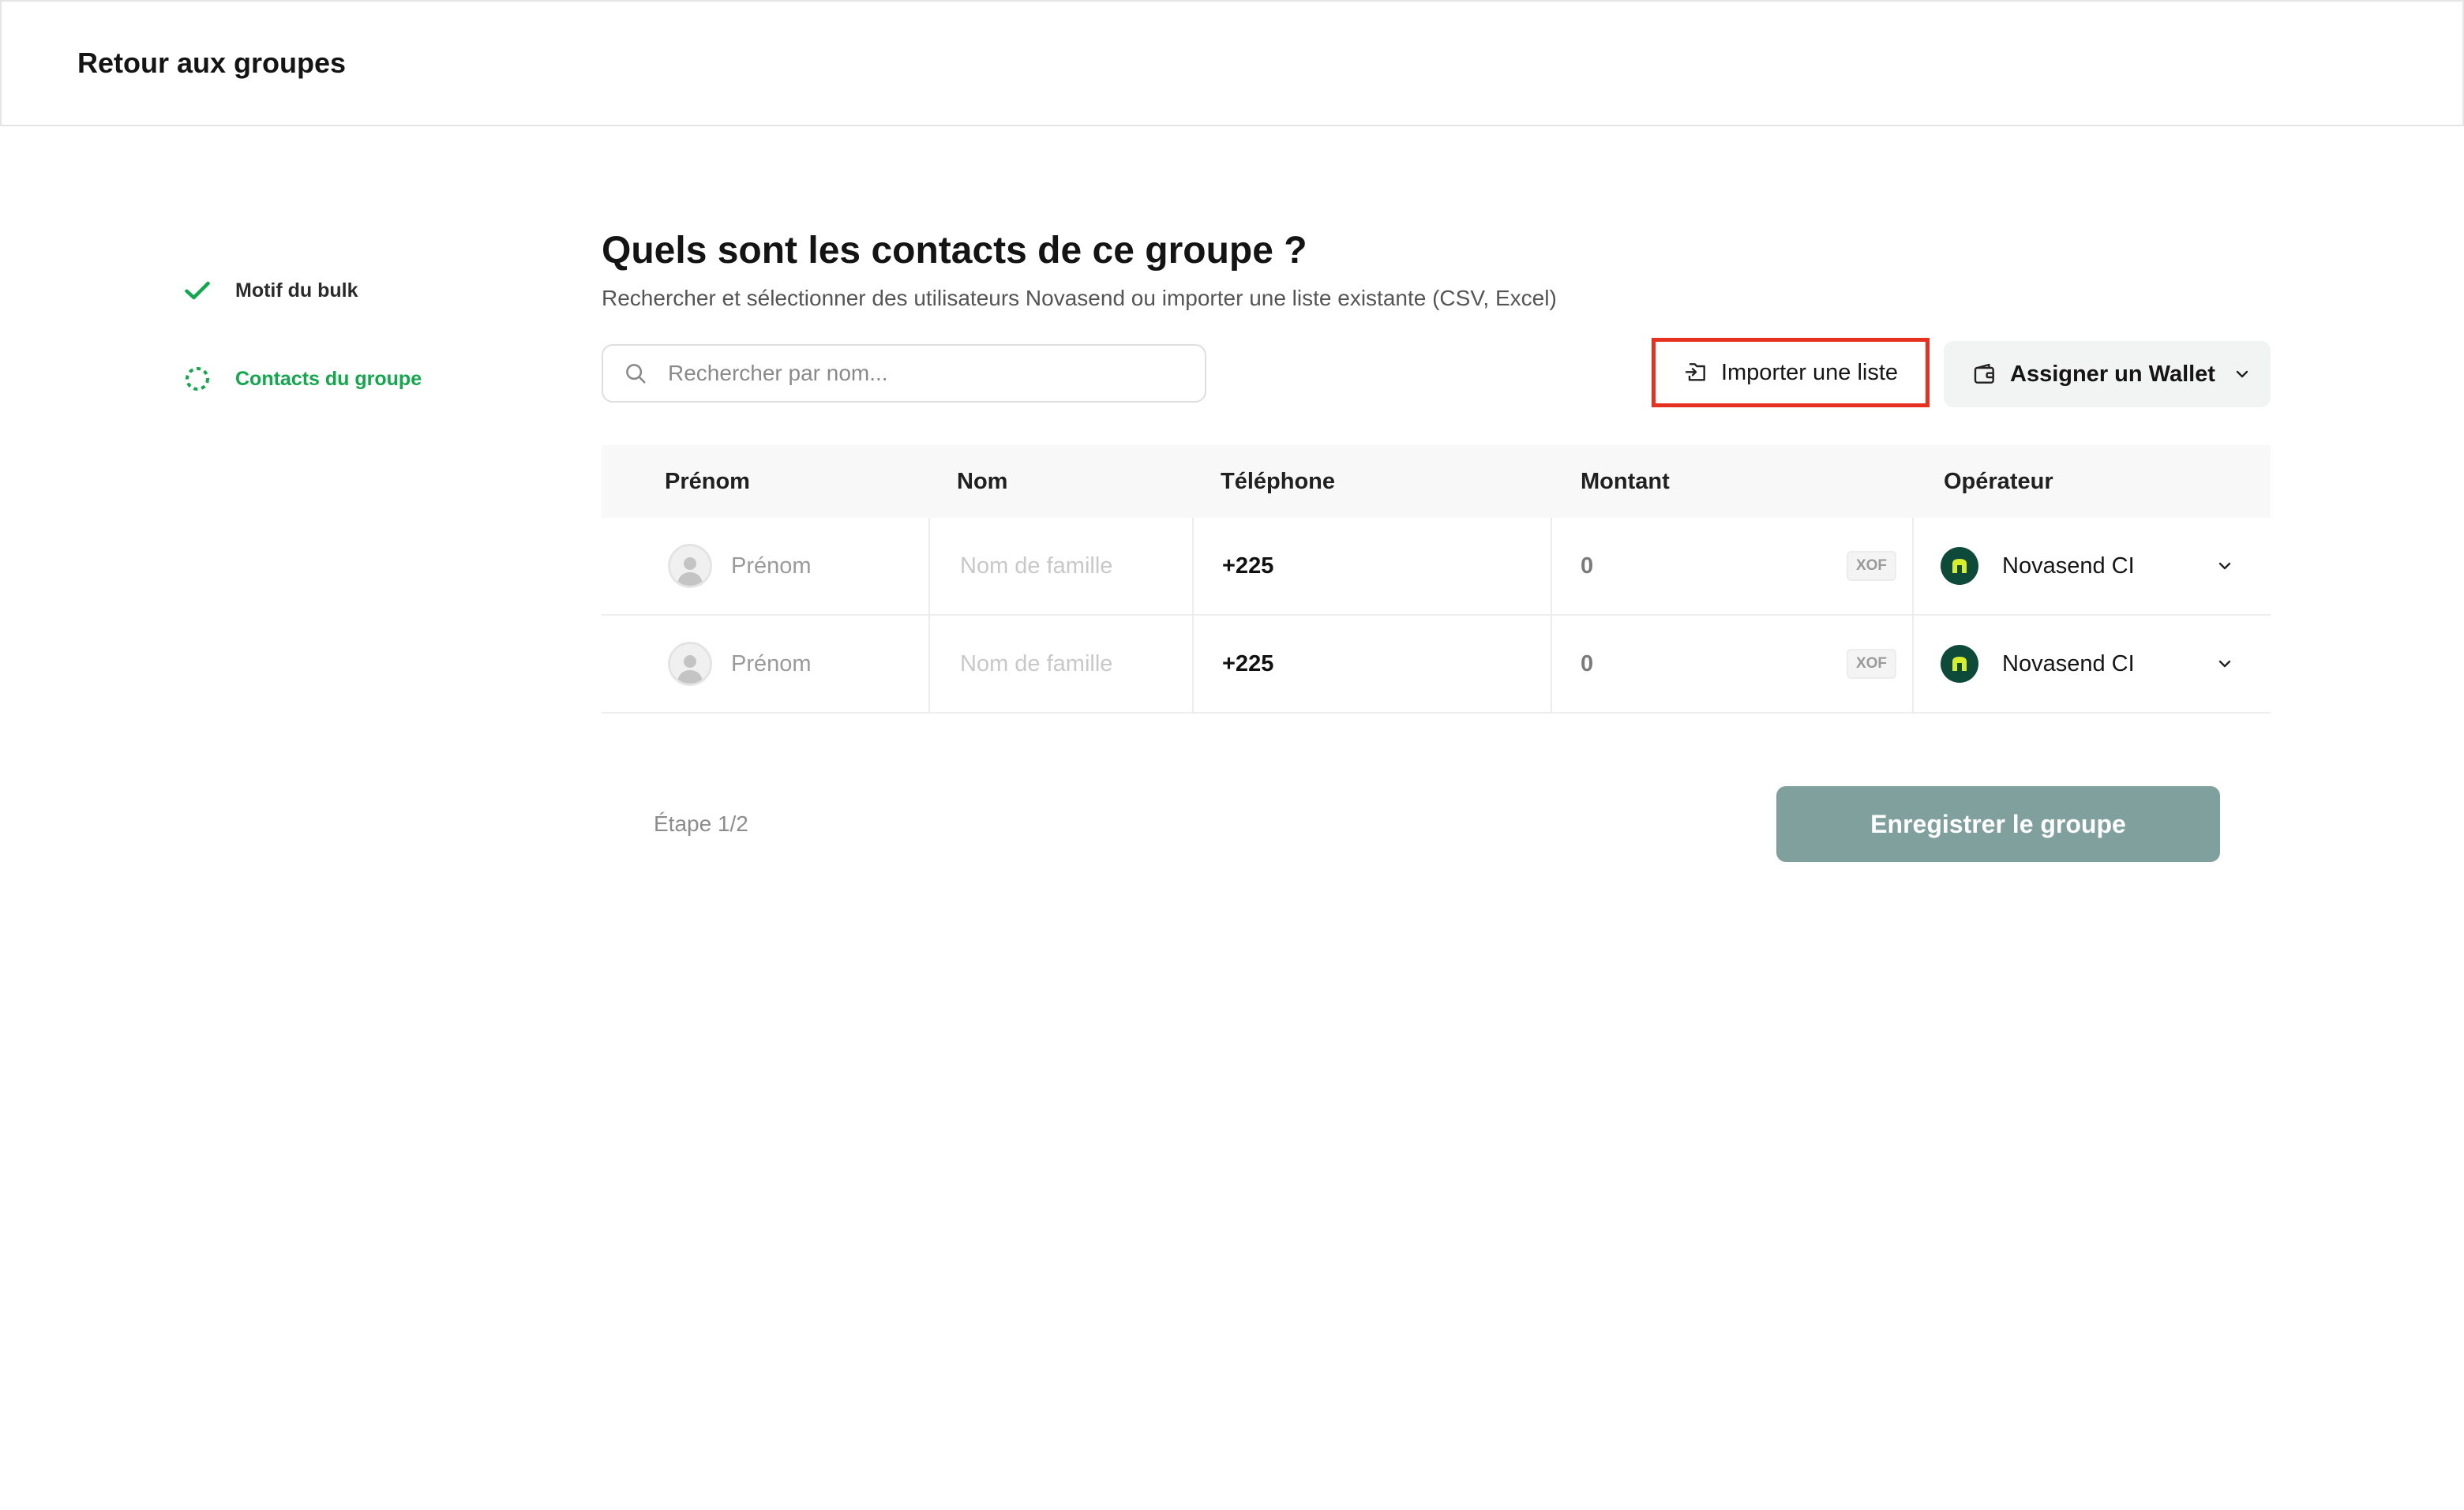 The width and height of the screenshot is (2464, 1510). I want to click on import-list-label: Importer une liste, so click(1809, 372).